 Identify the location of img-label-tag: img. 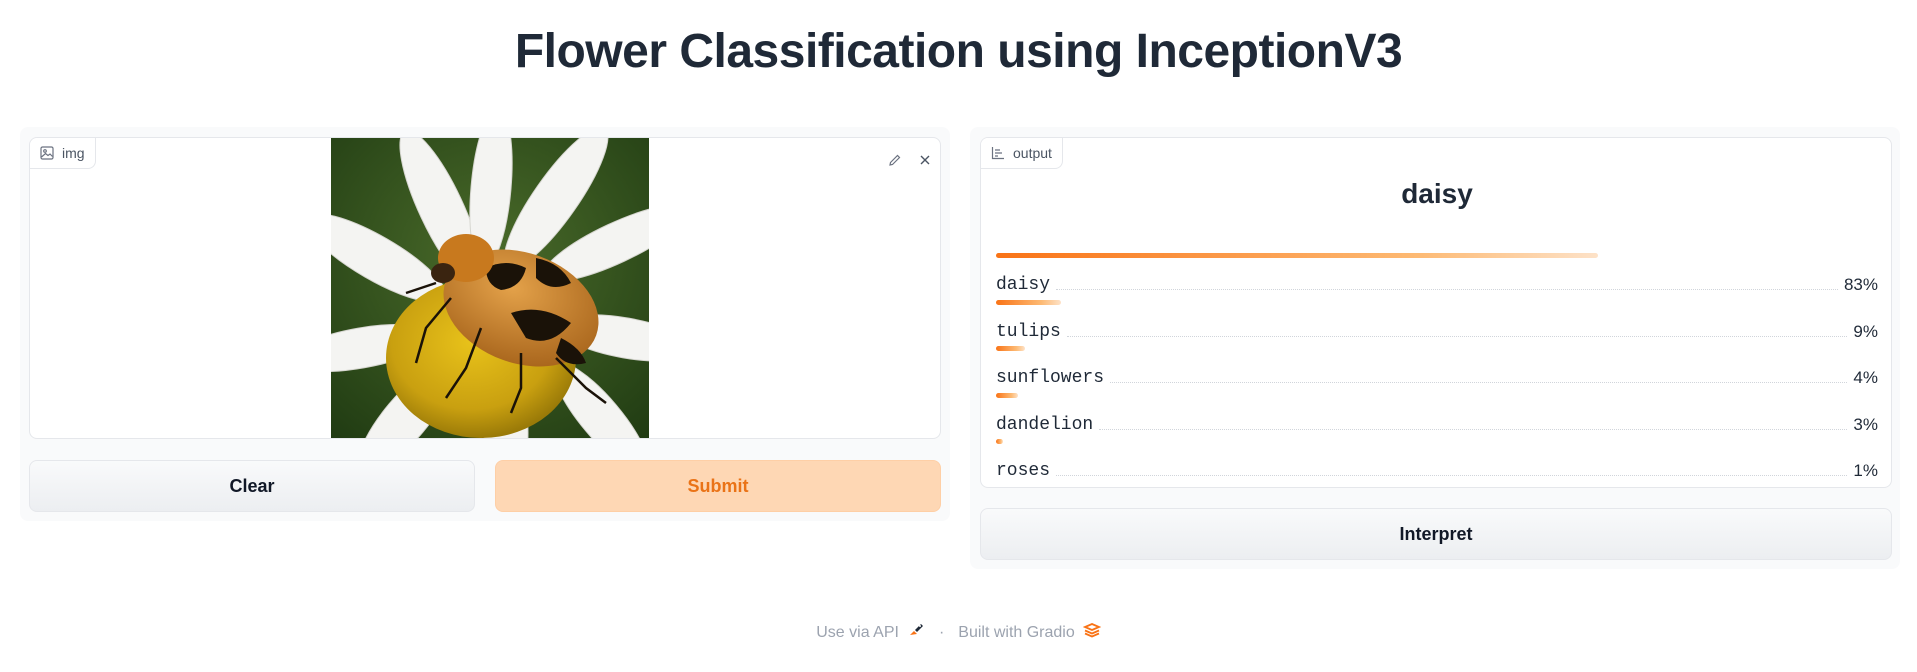
(63, 153).